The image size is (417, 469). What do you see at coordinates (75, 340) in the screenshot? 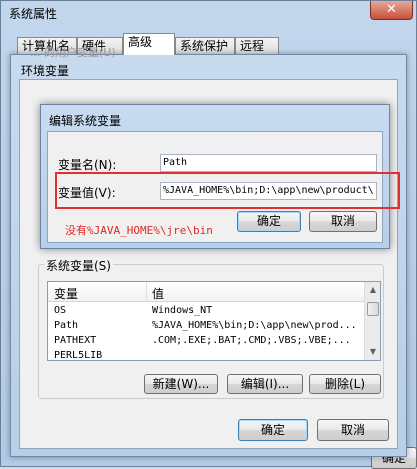
I see `row-variable-name: PATHEXT` at bounding box center [75, 340].